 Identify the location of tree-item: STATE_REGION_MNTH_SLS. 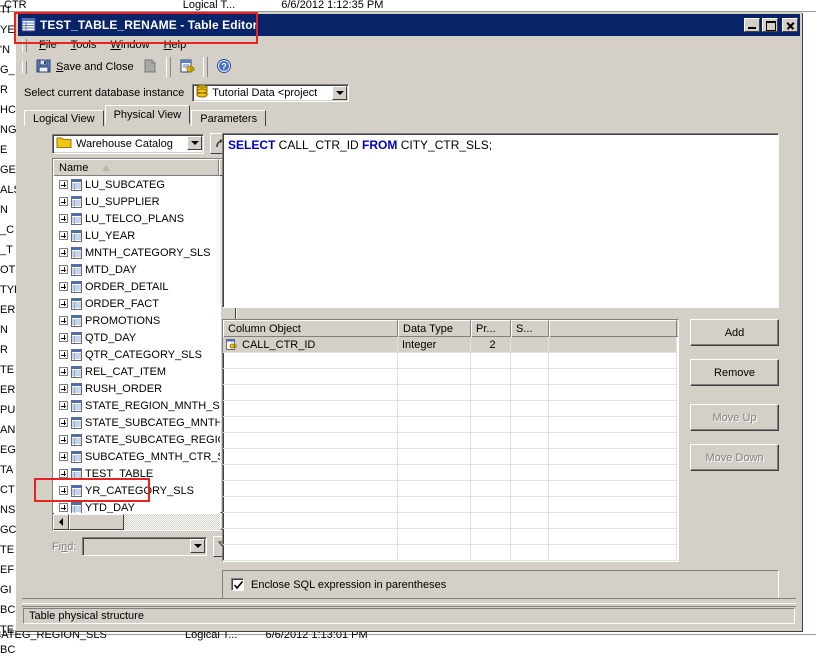
(136, 405).